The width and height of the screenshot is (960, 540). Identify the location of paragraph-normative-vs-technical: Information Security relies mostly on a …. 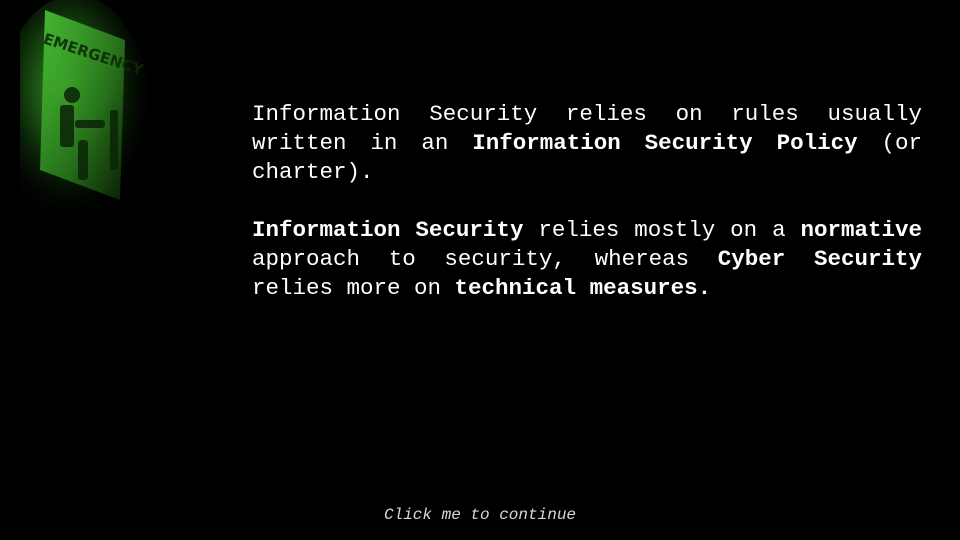
(587, 259).